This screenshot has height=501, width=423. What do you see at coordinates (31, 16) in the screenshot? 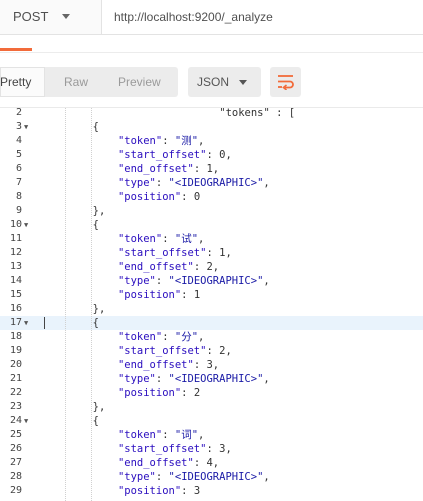
I see `method-label: POST` at bounding box center [31, 16].